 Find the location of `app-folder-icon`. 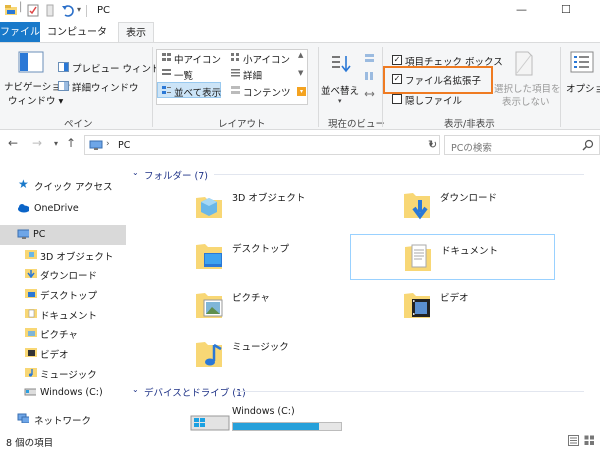

app-folder-icon is located at coordinates (11, 10).